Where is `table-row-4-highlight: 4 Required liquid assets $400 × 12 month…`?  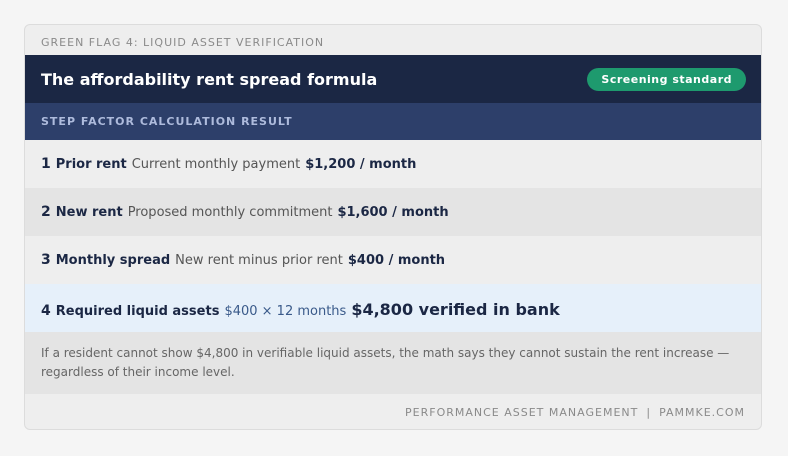 table-row-4-highlight: 4 Required liquid assets $400 × 12 month… is located at coordinates (393, 308).